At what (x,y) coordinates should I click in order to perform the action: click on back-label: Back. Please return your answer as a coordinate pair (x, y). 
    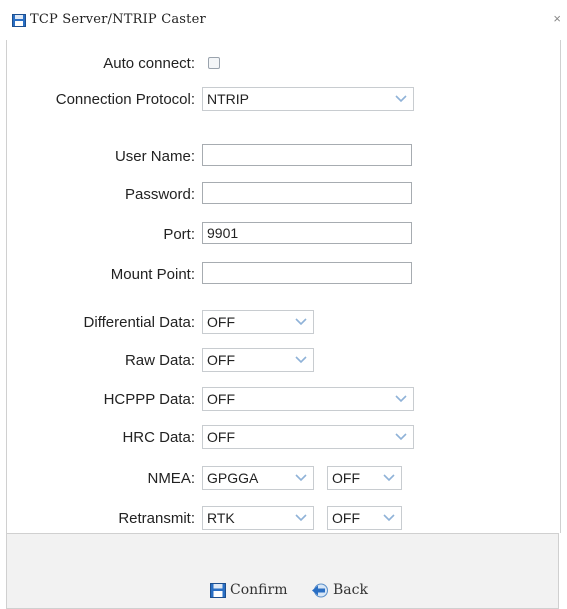
    Looking at the image, I should click on (350, 590).